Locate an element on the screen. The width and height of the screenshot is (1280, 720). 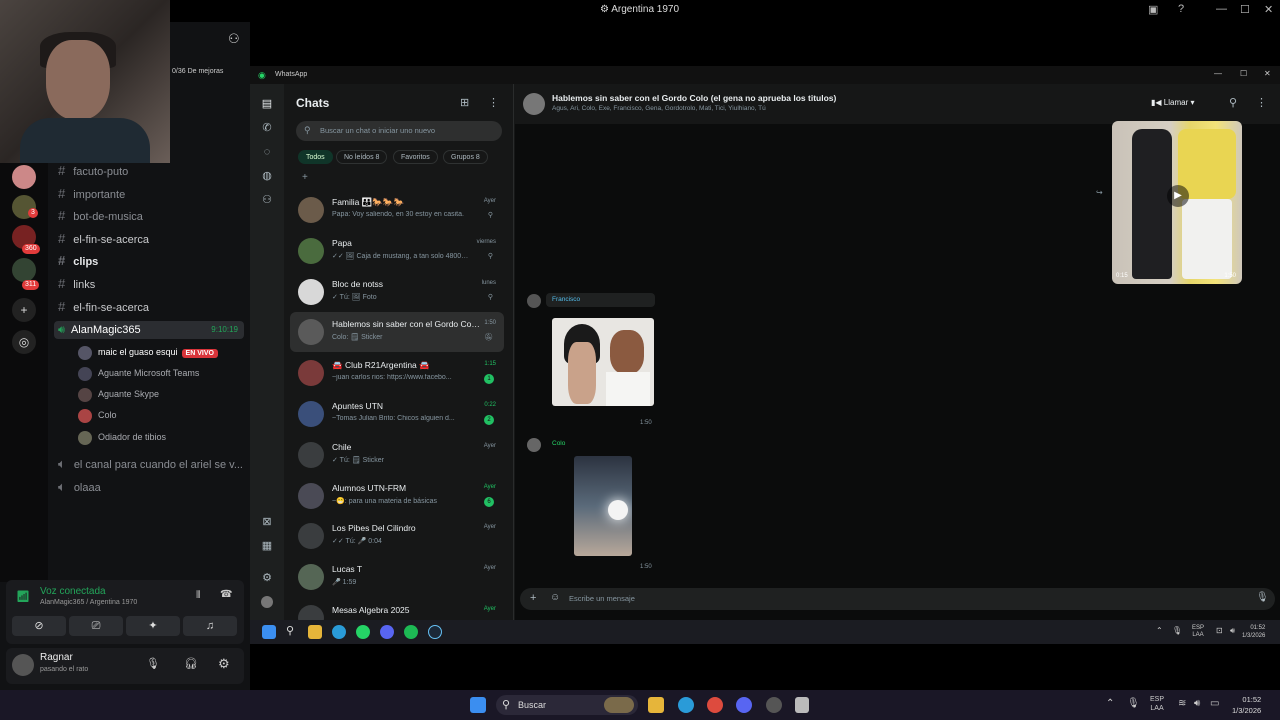
voice-user: Colo is located at coordinates (160, 415).